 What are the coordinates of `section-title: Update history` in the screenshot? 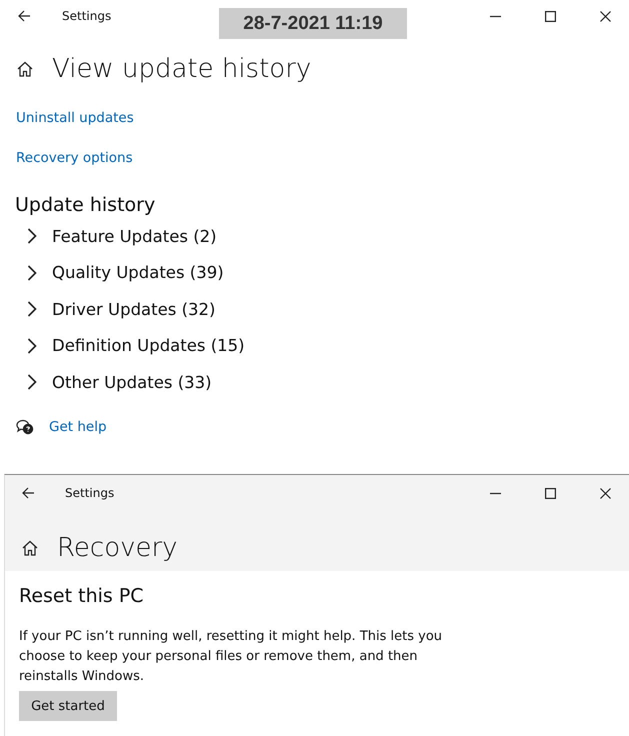 It's located at (85, 205).